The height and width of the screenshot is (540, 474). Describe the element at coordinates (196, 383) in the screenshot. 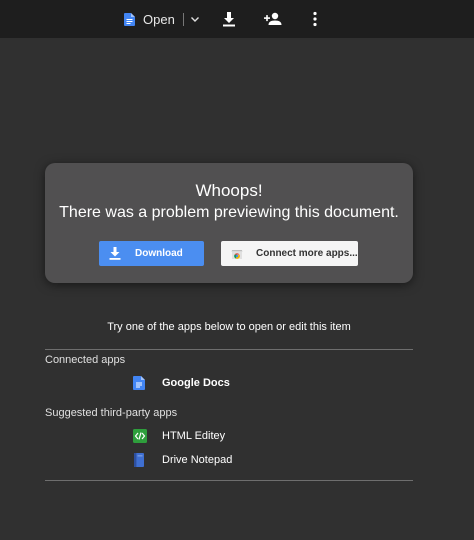

I see `app-name: Google Docs` at that location.